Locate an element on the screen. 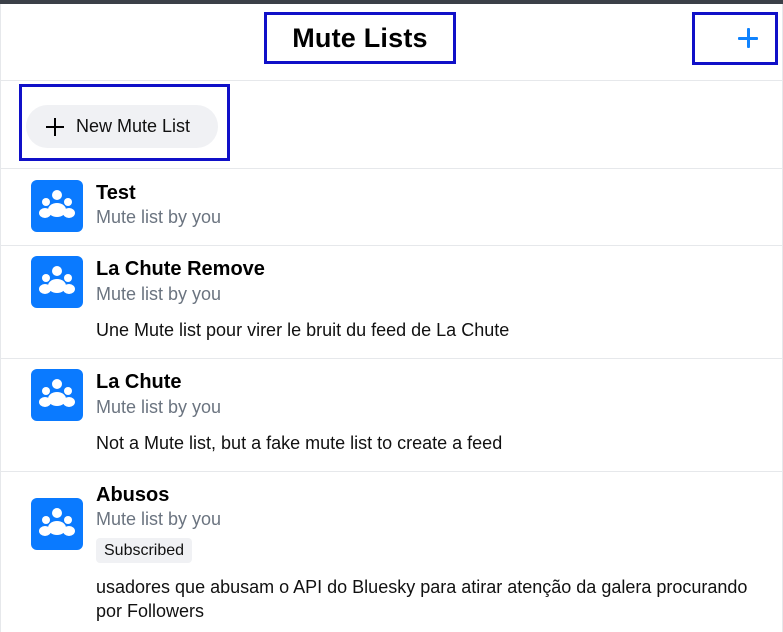 The width and height of the screenshot is (783, 632). subscribed-badge: Subscribed is located at coordinates (144, 550).